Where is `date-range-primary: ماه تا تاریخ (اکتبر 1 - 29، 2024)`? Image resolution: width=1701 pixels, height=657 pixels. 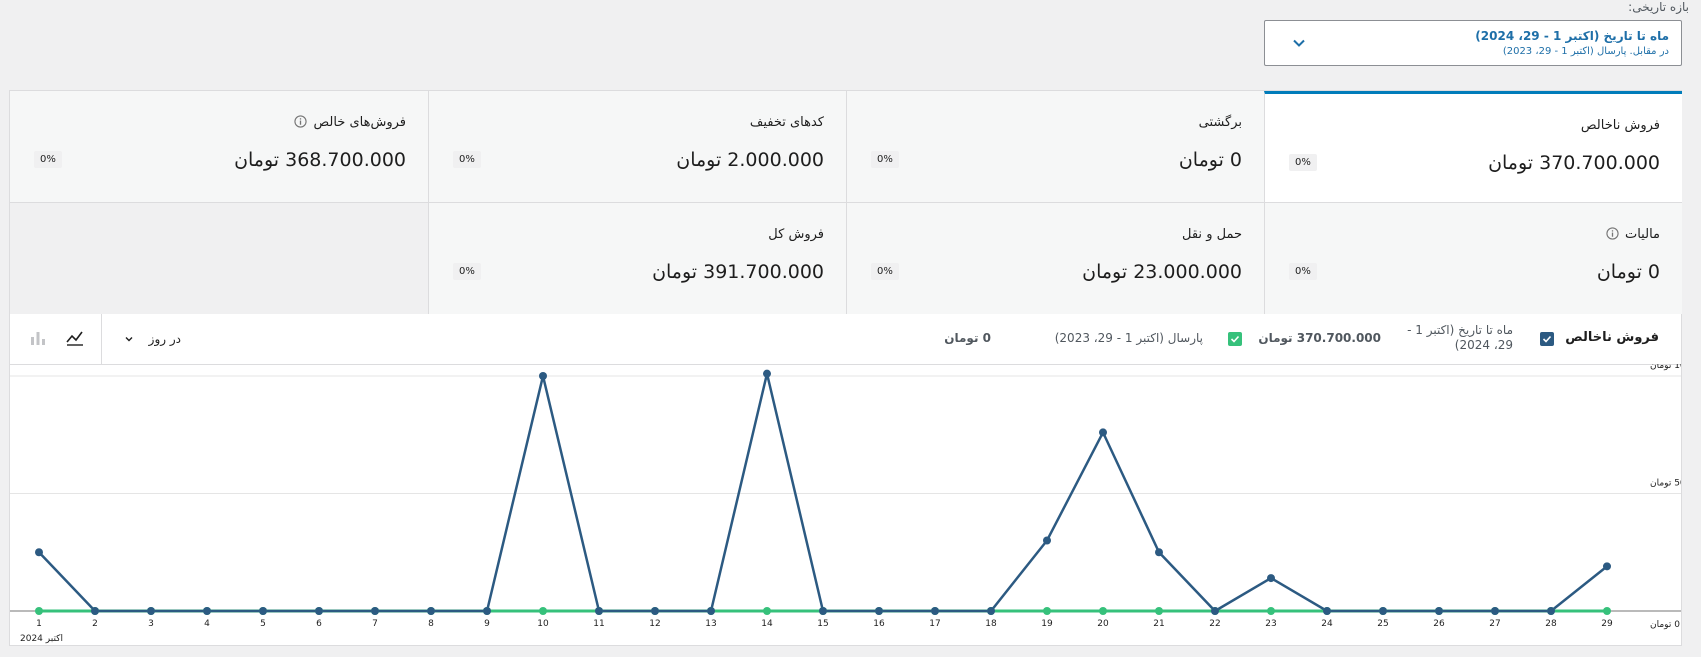 date-range-primary: ماه تا تاریخ (اکتبر 1 - 29، 2024) is located at coordinates (1572, 36).